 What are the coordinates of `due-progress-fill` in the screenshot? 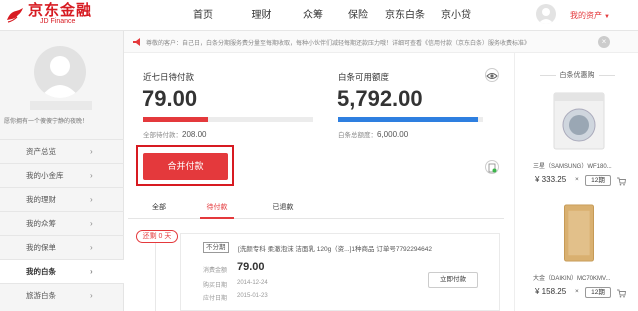 It's located at (175, 119).